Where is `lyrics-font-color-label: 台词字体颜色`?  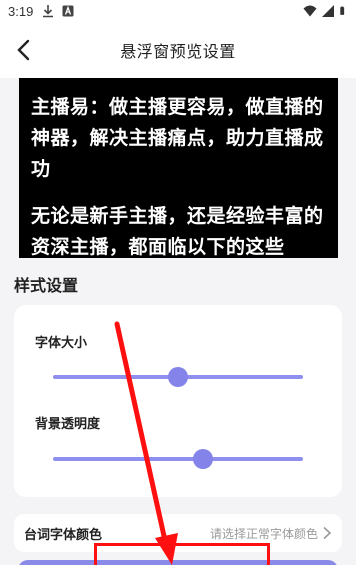 lyrics-font-color-label: 台词字体颜色 is located at coordinates (63, 535).